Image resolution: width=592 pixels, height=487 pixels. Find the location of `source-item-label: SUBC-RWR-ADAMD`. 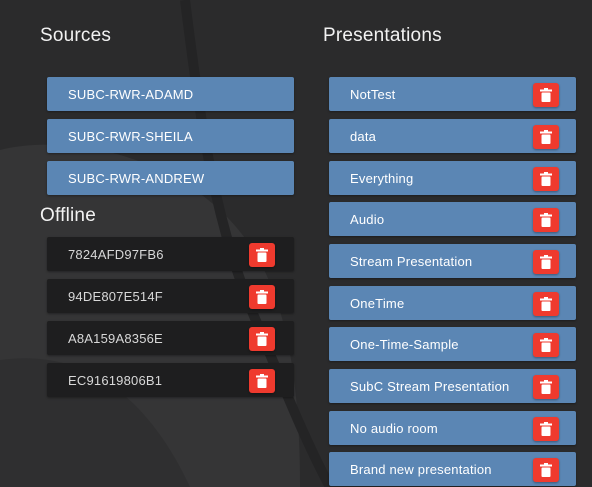

source-item-label: SUBC-RWR-ADAMD is located at coordinates (131, 94).